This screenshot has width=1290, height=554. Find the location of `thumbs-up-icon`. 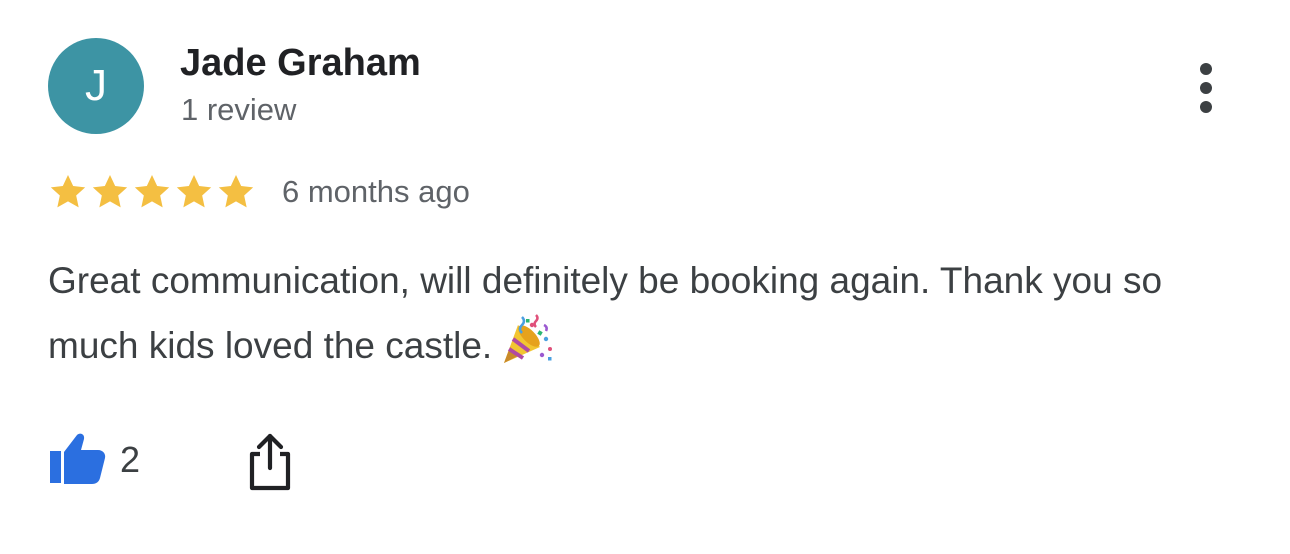

thumbs-up-icon is located at coordinates (77, 460).